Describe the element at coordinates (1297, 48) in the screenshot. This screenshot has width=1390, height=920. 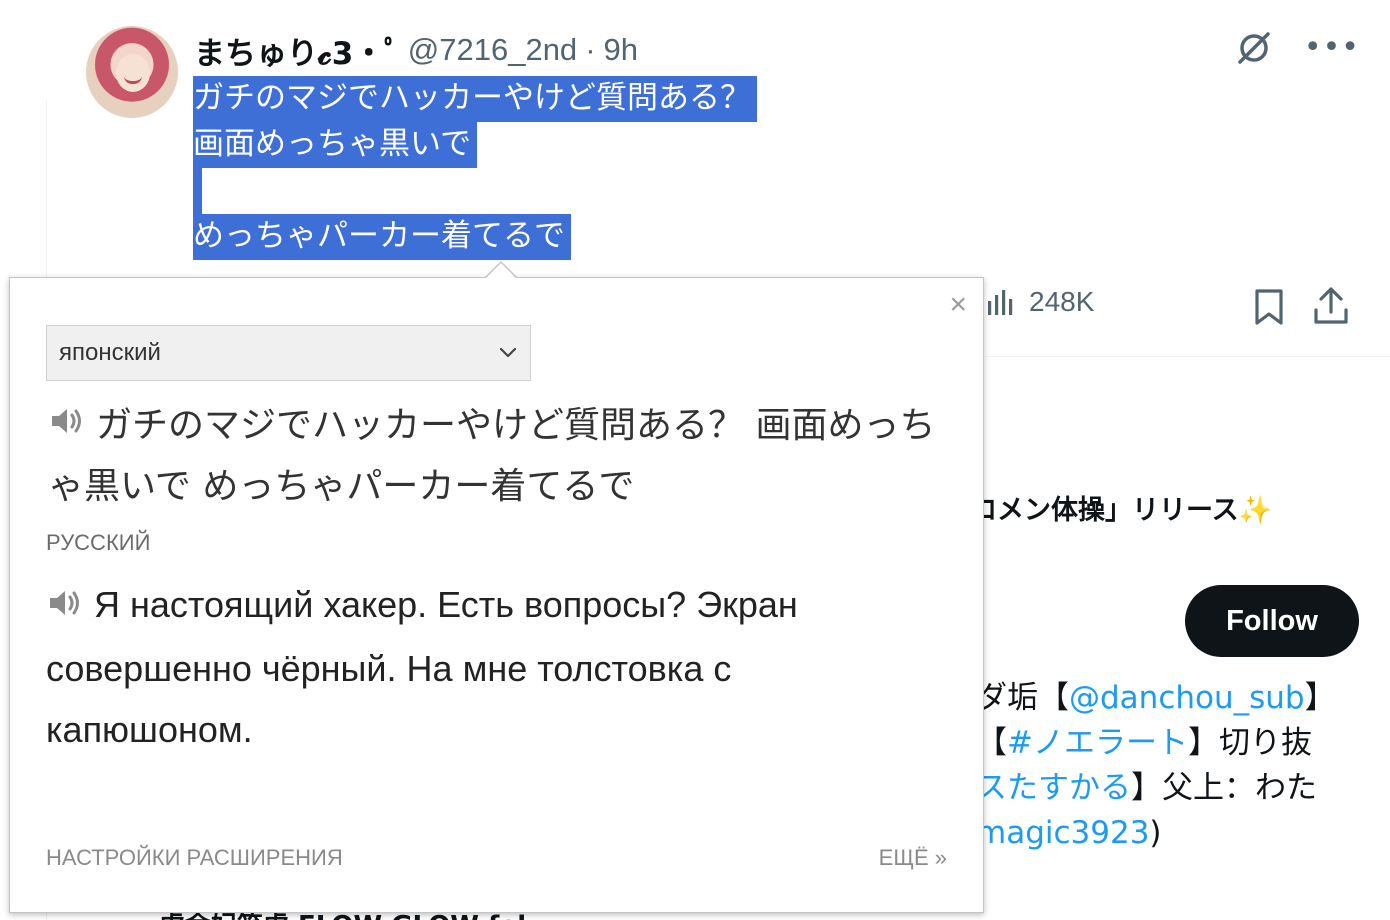
I see `tweet-header-actions: •••` at that location.